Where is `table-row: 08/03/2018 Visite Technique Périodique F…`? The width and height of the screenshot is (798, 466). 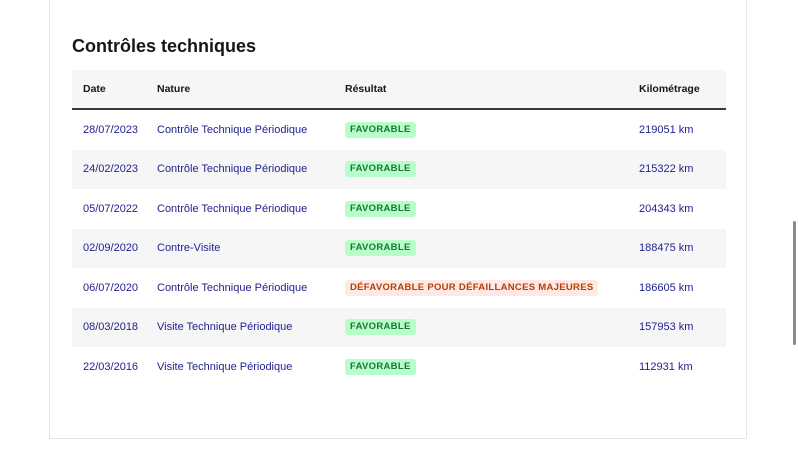 table-row: 08/03/2018 Visite Technique Périodique F… is located at coordinates (399, 327).